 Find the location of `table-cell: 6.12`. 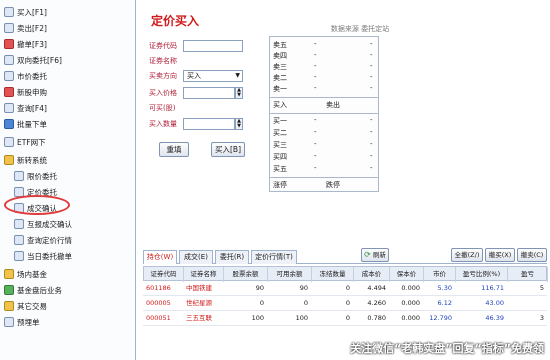

table-cell: 6.12 is located at coordinates (444, 303).